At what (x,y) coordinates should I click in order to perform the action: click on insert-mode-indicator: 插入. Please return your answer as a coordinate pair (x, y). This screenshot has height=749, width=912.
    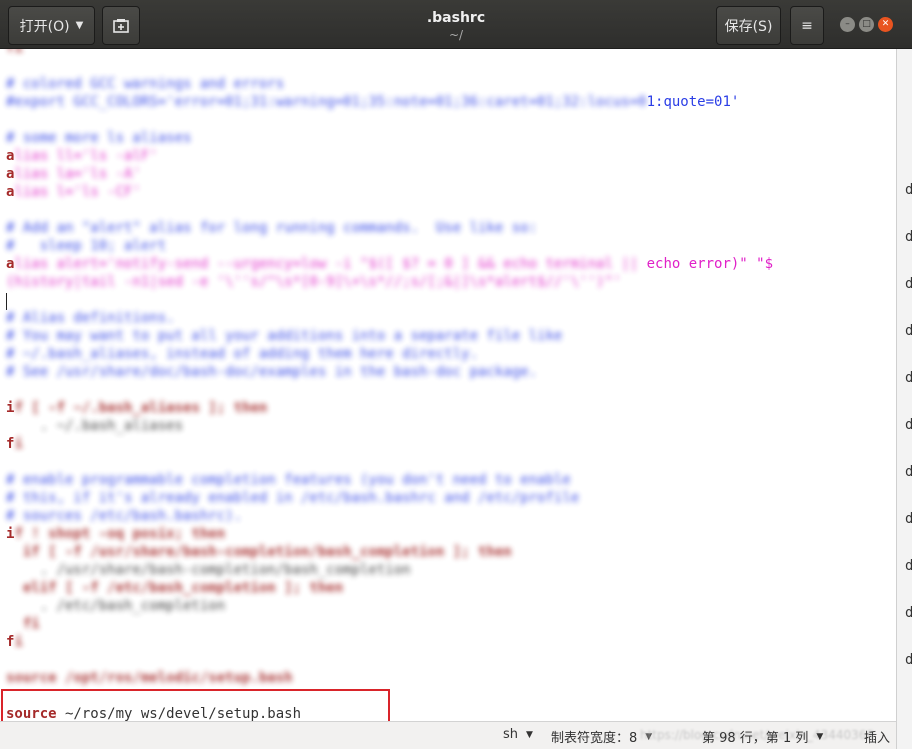
    Looking at the image, I should click on (877, 736).